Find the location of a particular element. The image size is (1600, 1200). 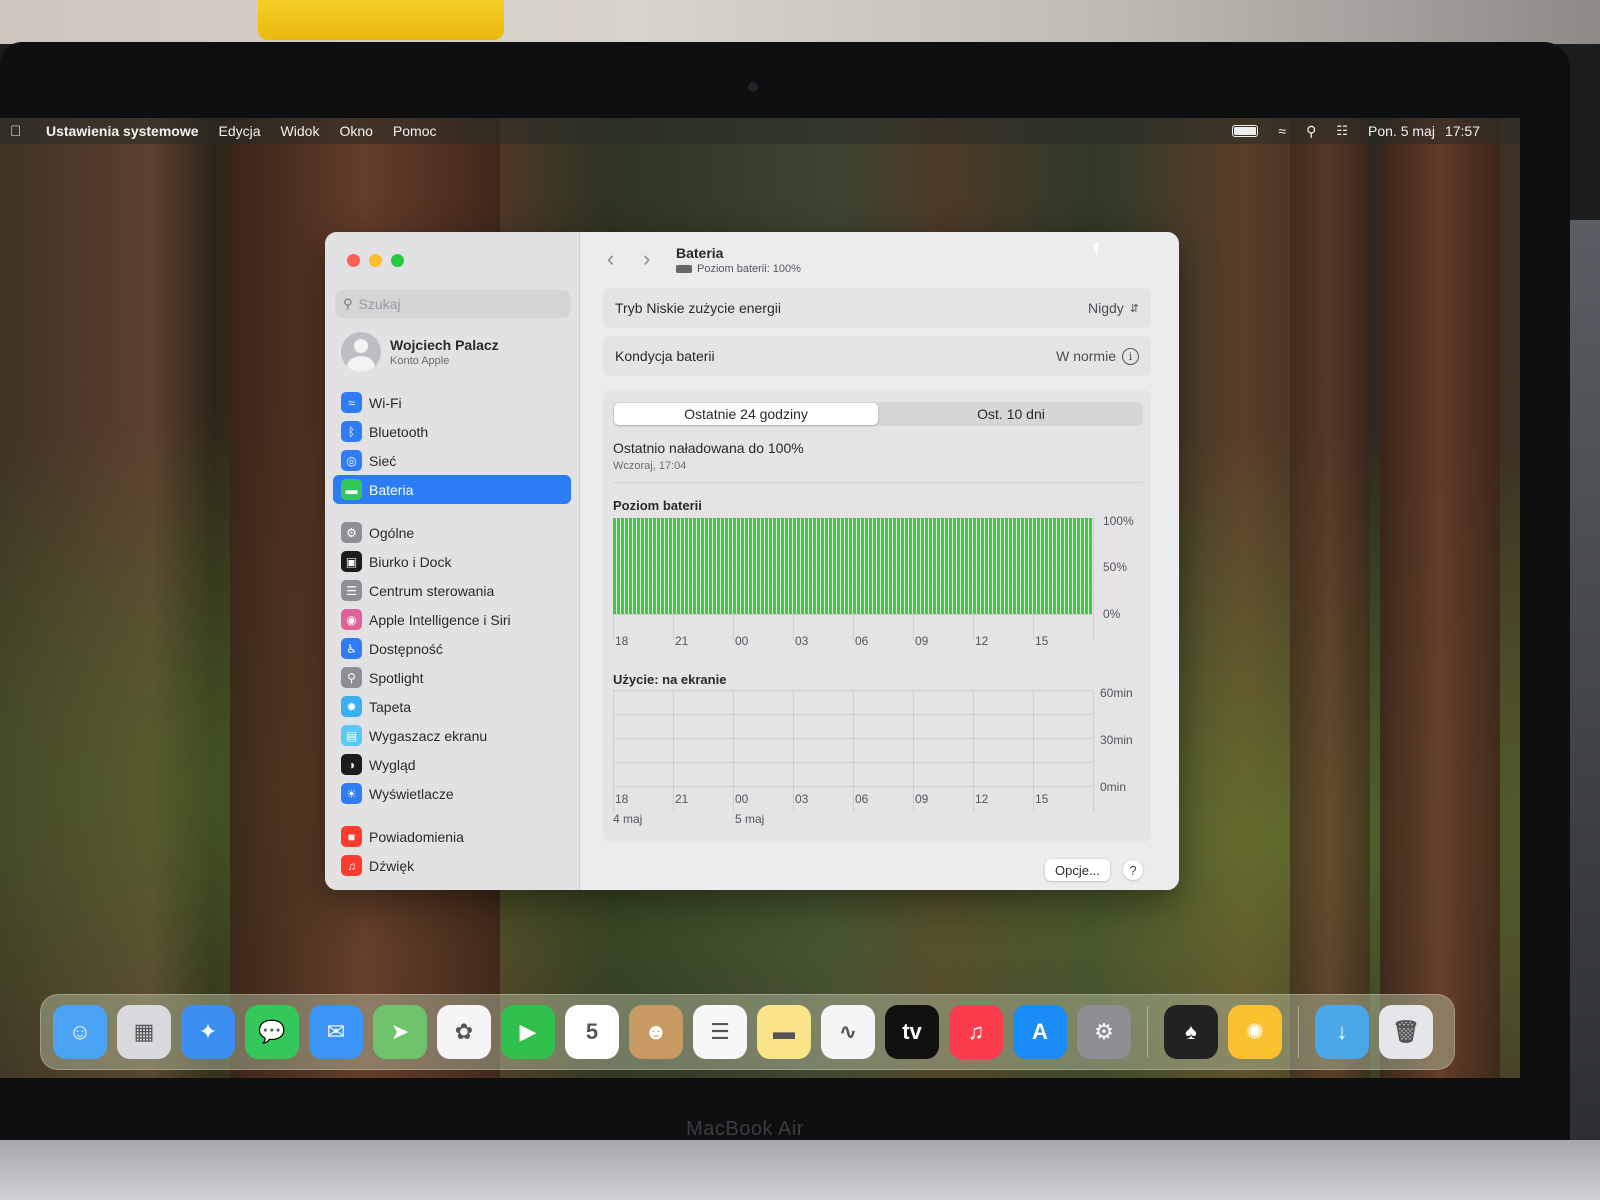

minimize-button is located at coordinates (375, 260).